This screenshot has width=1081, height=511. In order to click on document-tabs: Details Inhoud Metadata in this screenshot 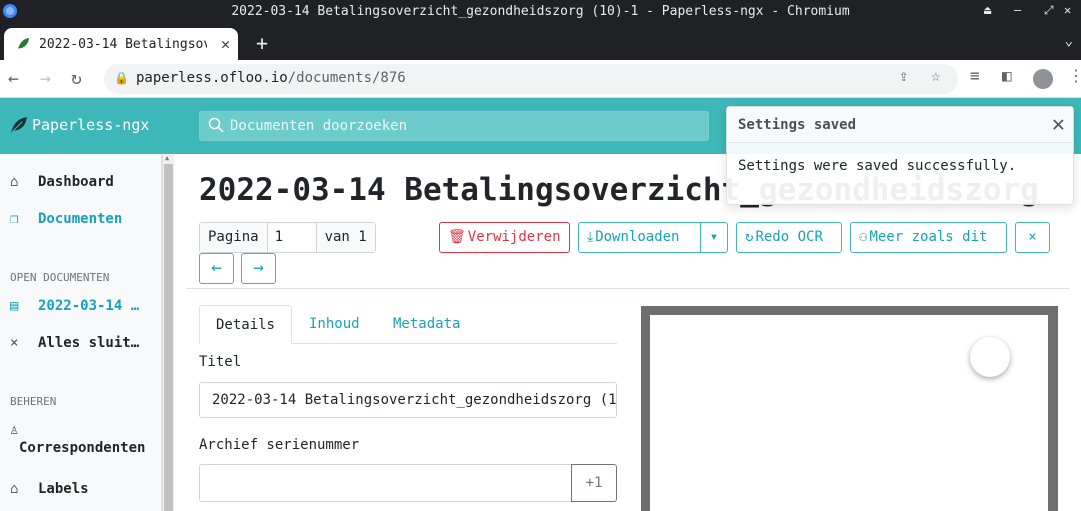, I will do `click(408, 324)`.